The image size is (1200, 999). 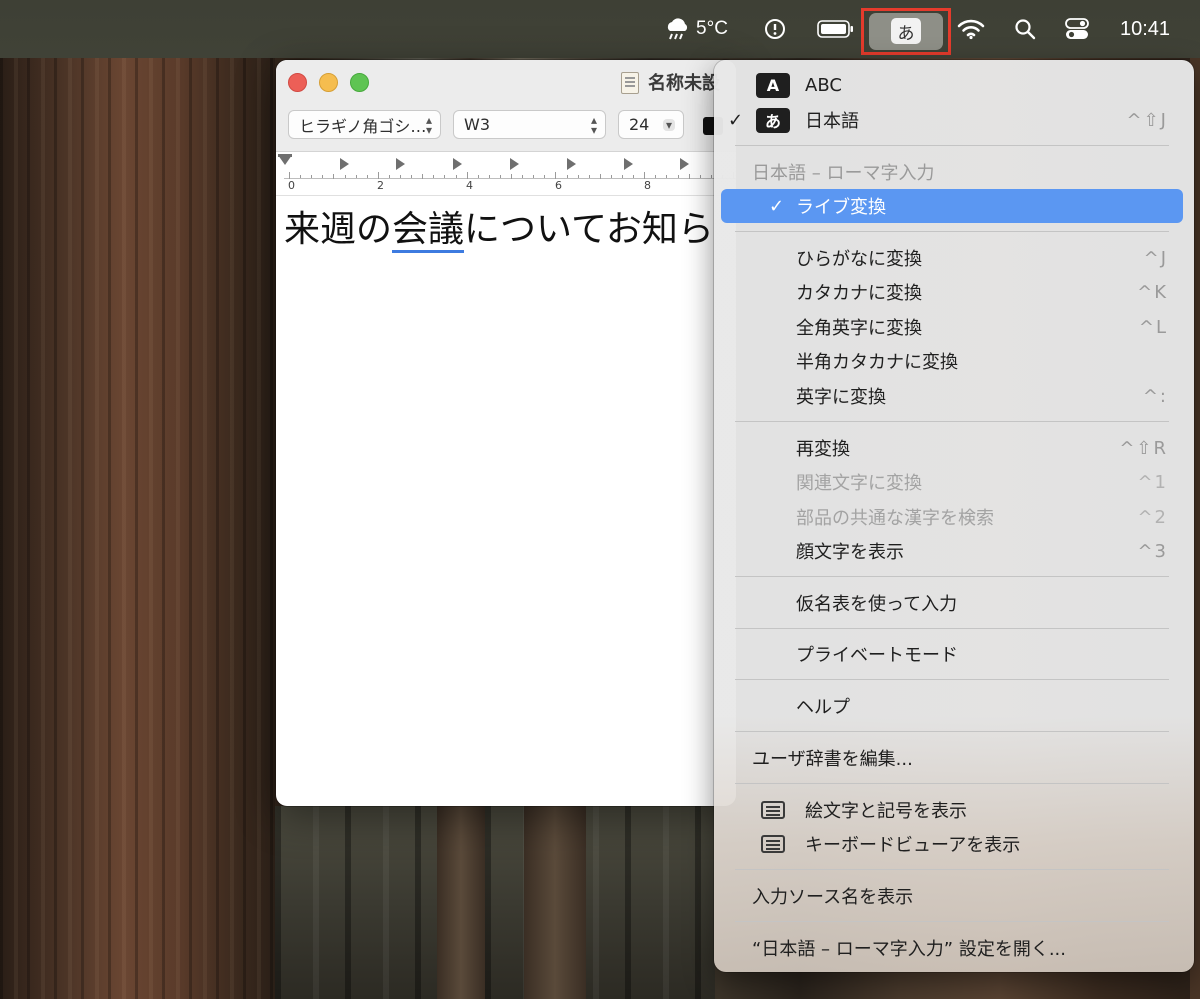 What do you see at coordinates (1077, 29) in the screenshot?
I see `control-center-icon` at bounding box center [1077, 29].